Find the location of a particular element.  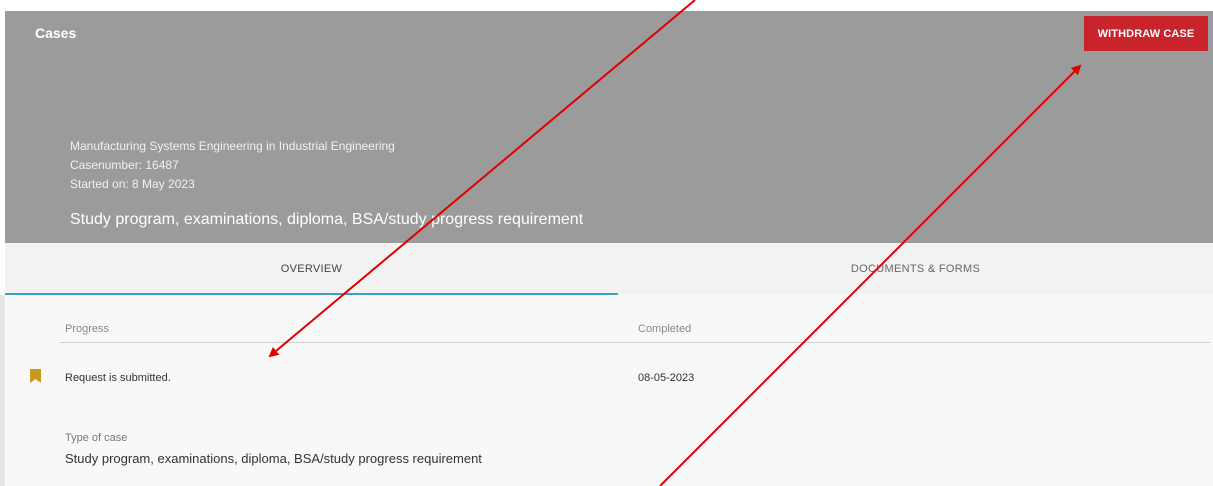

completed-column-header: Completed is located at coordinates (665, 329).